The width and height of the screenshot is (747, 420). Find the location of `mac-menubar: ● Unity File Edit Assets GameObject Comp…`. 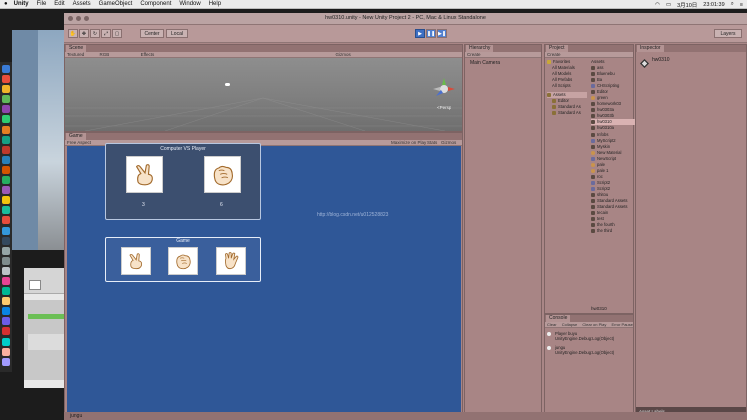

mac-menubar: ● Unity File Edit Assets GameObject Comp… is located at coordinates (373, 4).